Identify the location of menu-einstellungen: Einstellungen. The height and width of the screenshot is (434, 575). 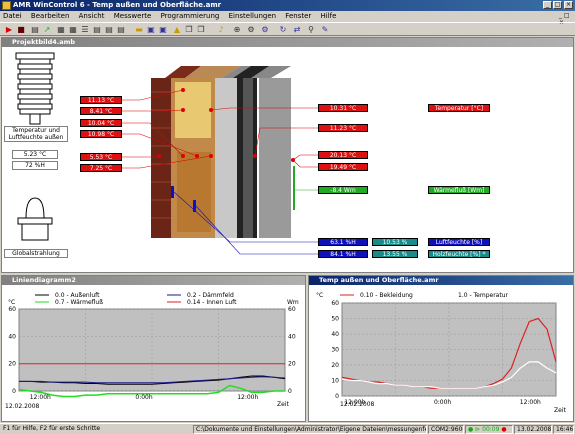
(252, 16).